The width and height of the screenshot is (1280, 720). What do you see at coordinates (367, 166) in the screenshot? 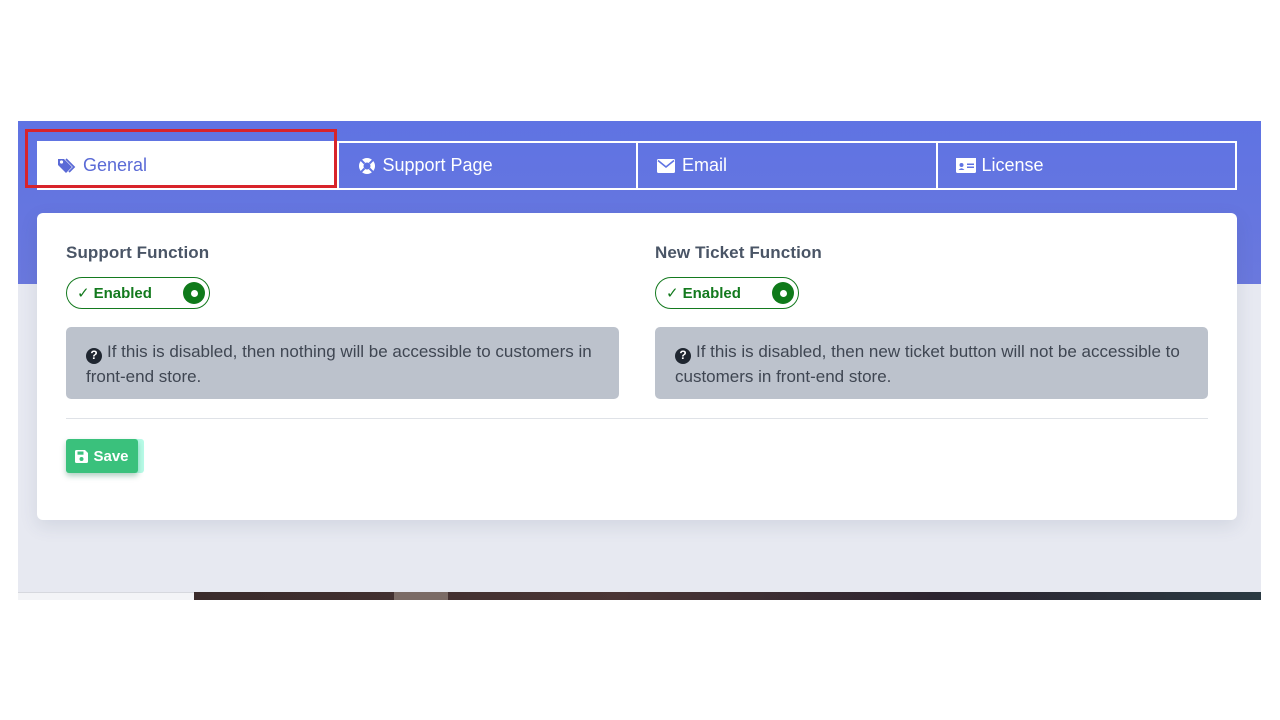
I see `life-ring-icon` at bounding box center [367, 166].